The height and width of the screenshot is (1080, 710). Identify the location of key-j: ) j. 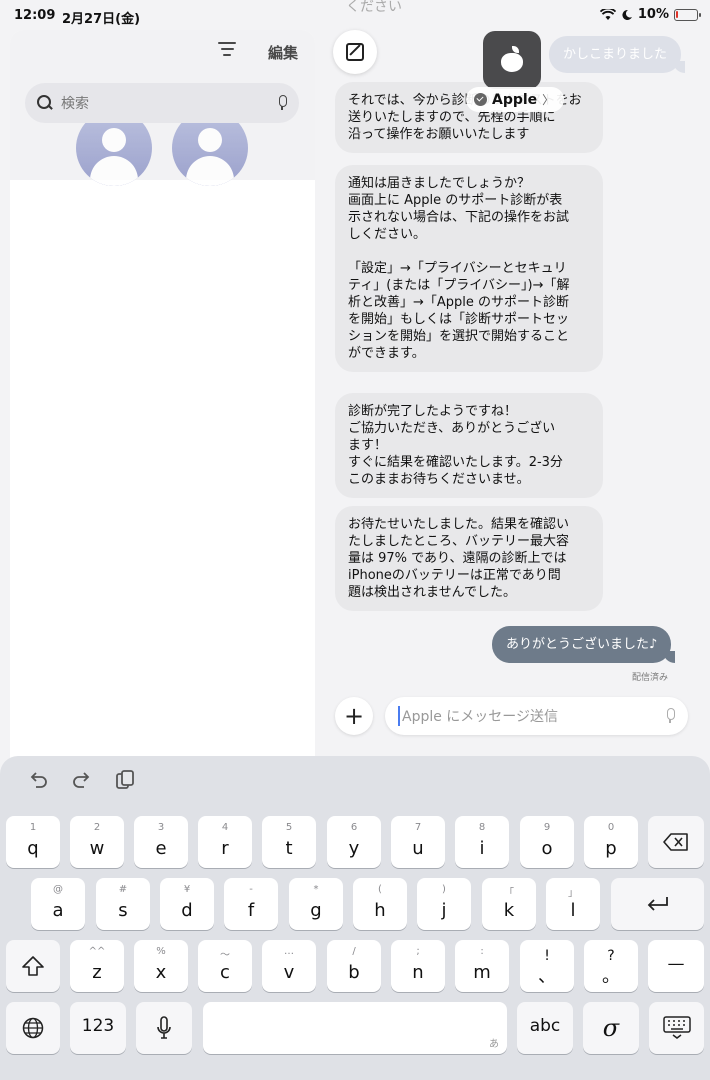
(444, 904).